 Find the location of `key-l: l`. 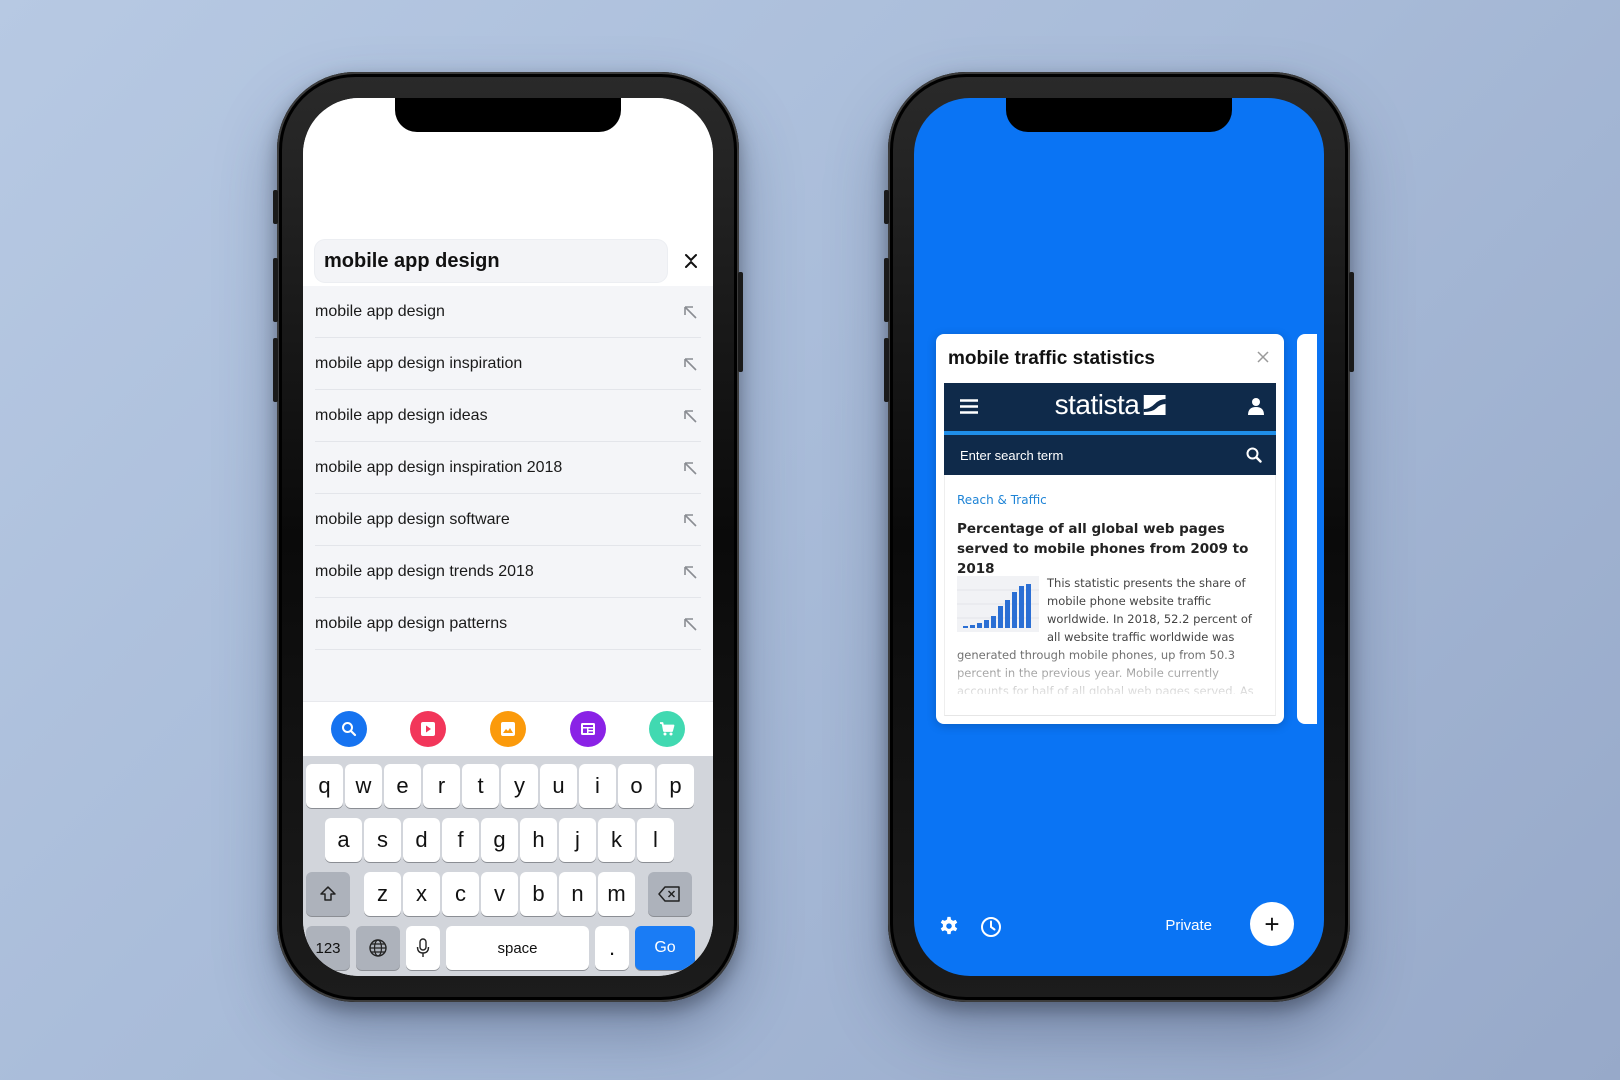

key-l: l is located at coordinates (655, 840).